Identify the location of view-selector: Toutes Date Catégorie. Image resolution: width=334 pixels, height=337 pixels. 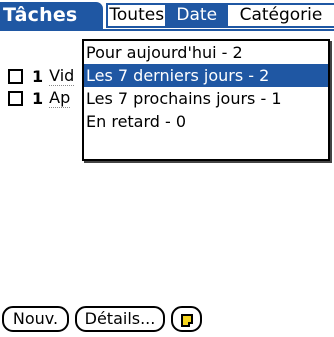
(220, 15).